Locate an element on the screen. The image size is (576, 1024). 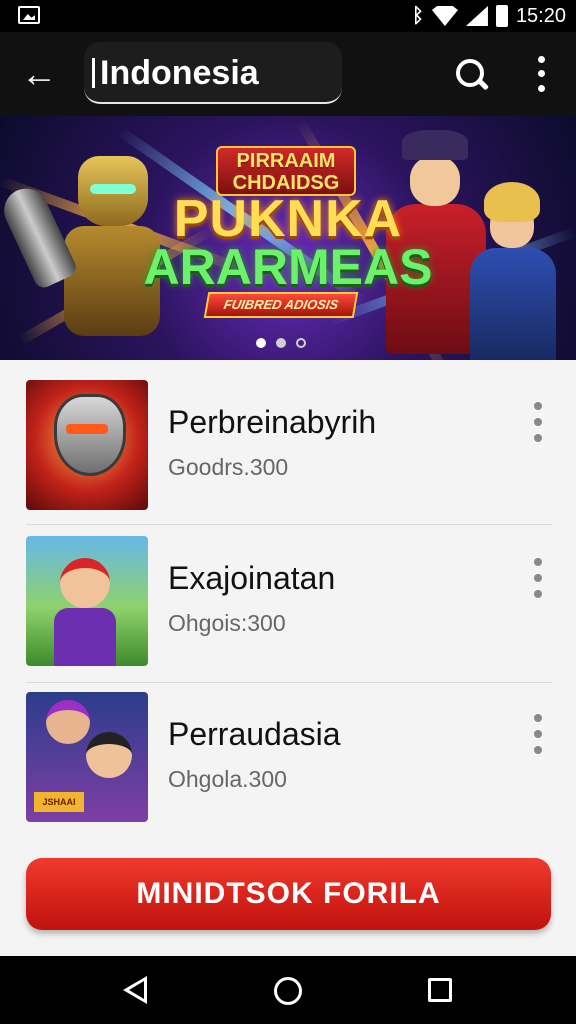
game-thumbnail: JSHAAI is located at coordinates (87, 757).